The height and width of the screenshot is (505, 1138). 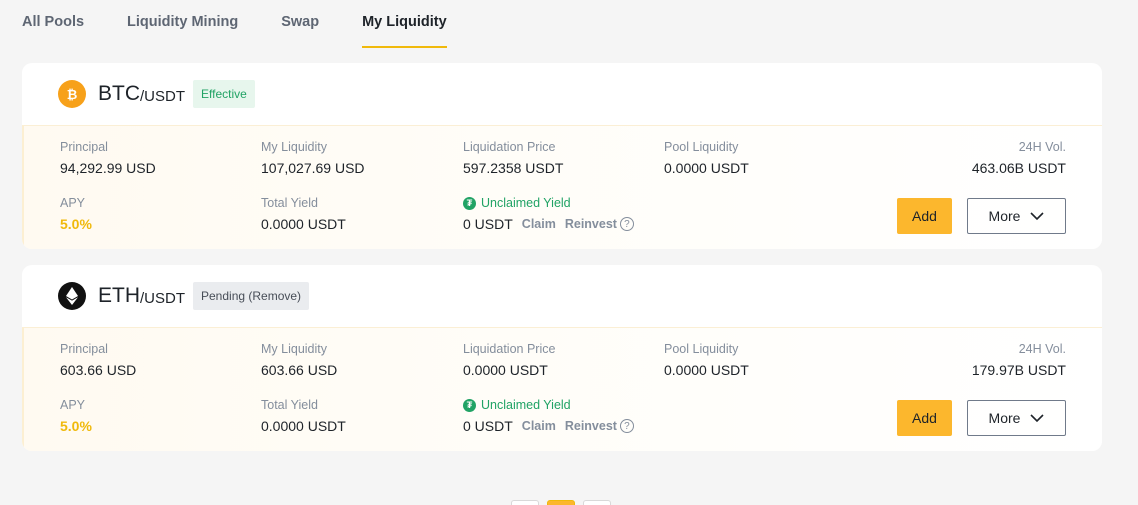 I want to click on principal: Principal 603.66 USD, so click(x=98, y=360).